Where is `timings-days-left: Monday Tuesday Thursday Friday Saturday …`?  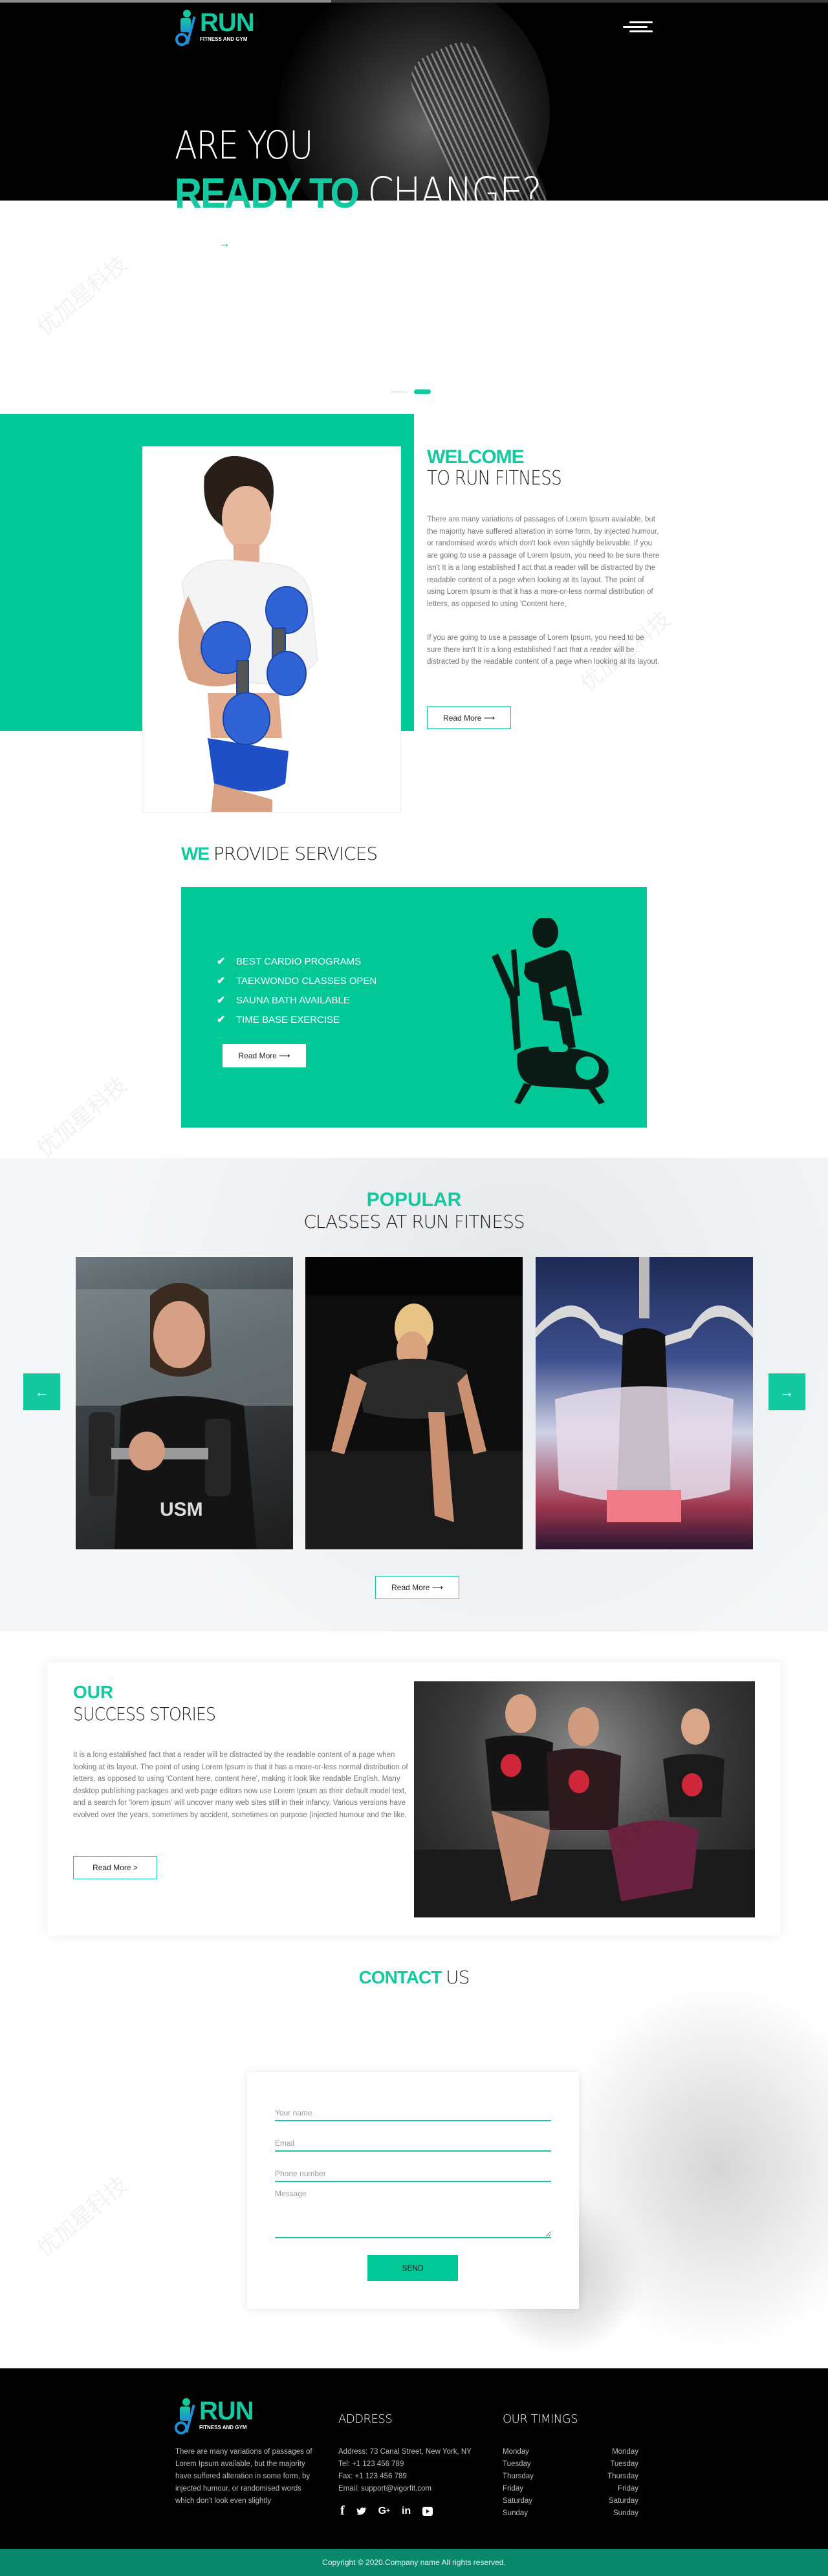
timings-days-left: Monday Tuesday Thursday Friday Saturday … is located at coordinates (518, 2482).